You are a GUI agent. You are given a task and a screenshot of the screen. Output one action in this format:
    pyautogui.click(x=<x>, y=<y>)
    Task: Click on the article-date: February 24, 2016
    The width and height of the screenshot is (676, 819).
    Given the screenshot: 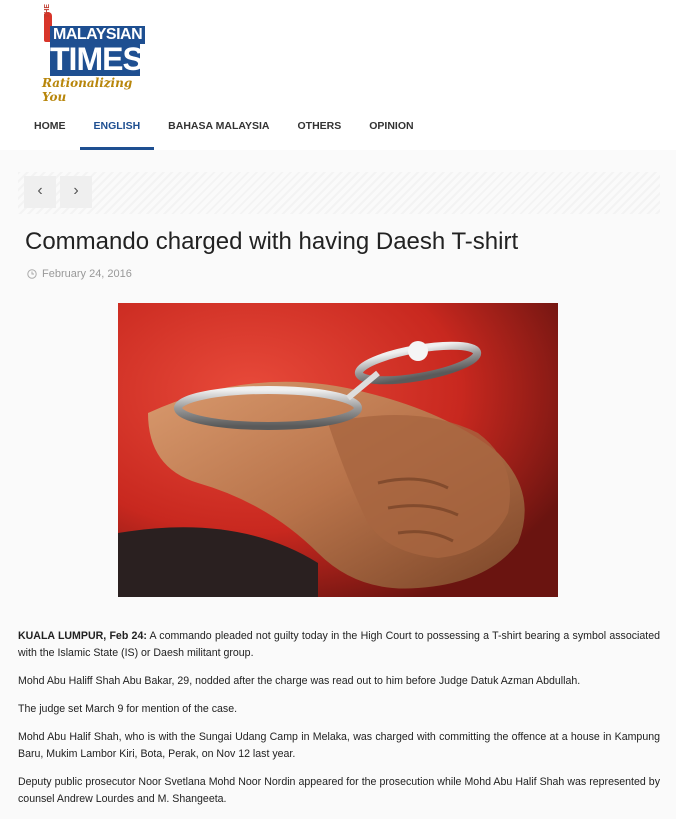 What is the action you would take?
    pyautogui.click(x=79, y=274)
    